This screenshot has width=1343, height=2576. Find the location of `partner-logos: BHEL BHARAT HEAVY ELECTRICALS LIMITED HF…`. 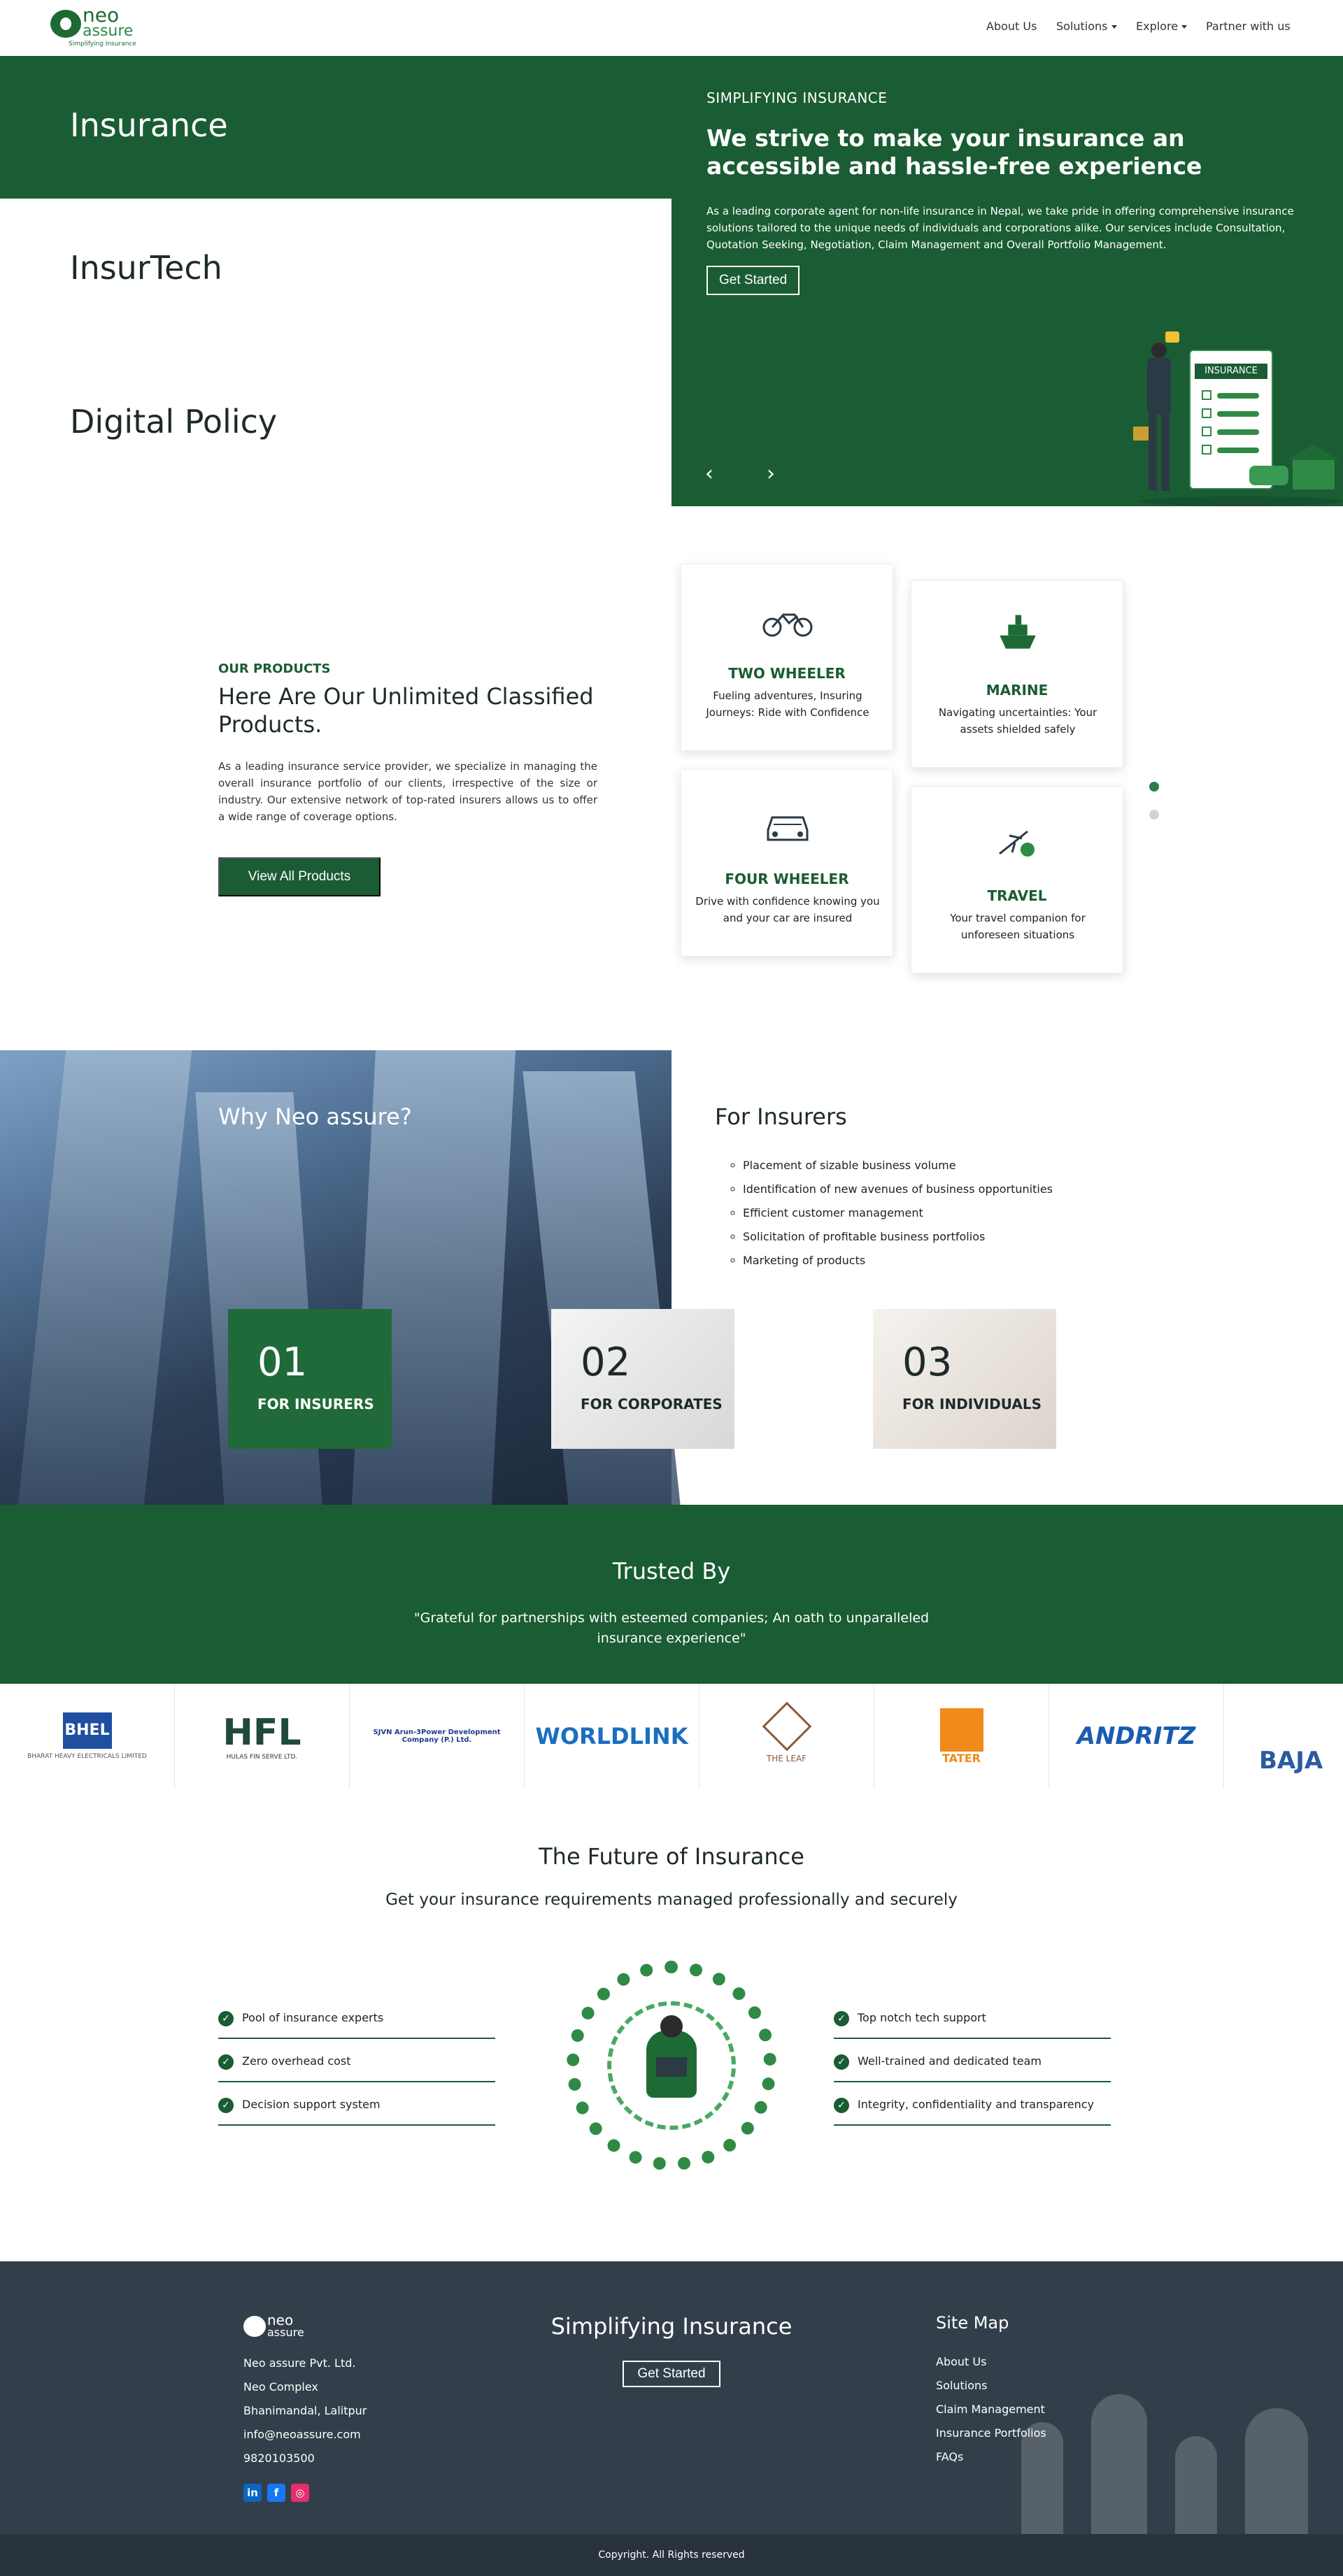

partner-logos: BHEL BHARAT HEAVY ELECTRICALS LIMITED HF… is located at coordinates (671, 1736).